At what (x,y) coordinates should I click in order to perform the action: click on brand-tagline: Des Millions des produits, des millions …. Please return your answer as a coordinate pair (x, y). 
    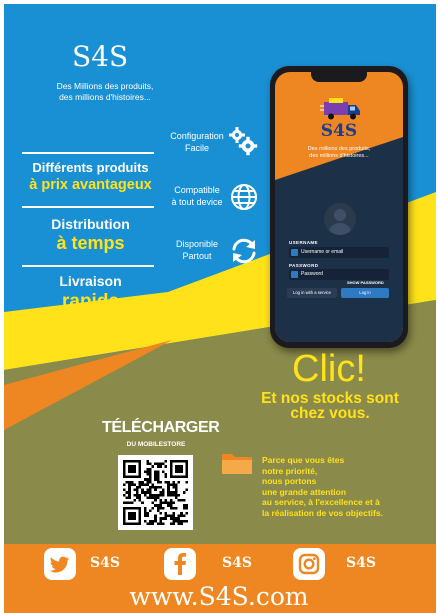
    Looking at the image, I should click on (105, 92).